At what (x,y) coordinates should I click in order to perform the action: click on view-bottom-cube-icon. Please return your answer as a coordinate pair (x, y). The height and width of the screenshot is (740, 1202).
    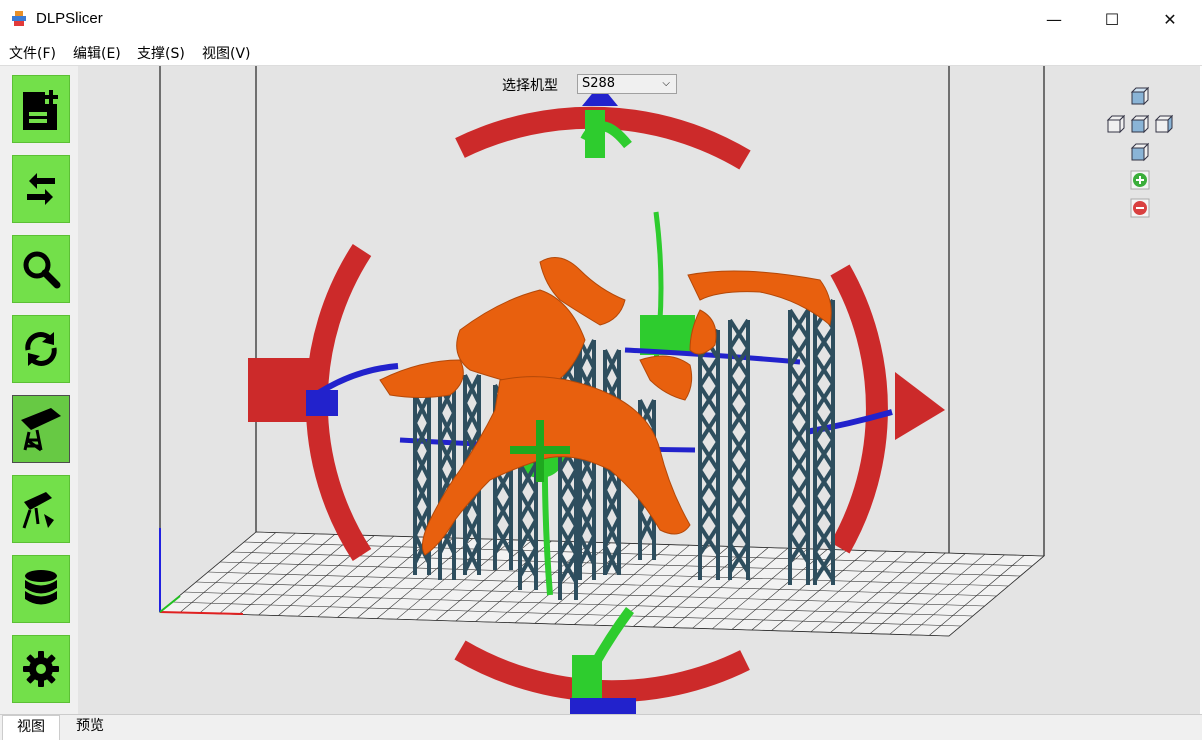
    Looking at the image, I should click on (1139, 152).